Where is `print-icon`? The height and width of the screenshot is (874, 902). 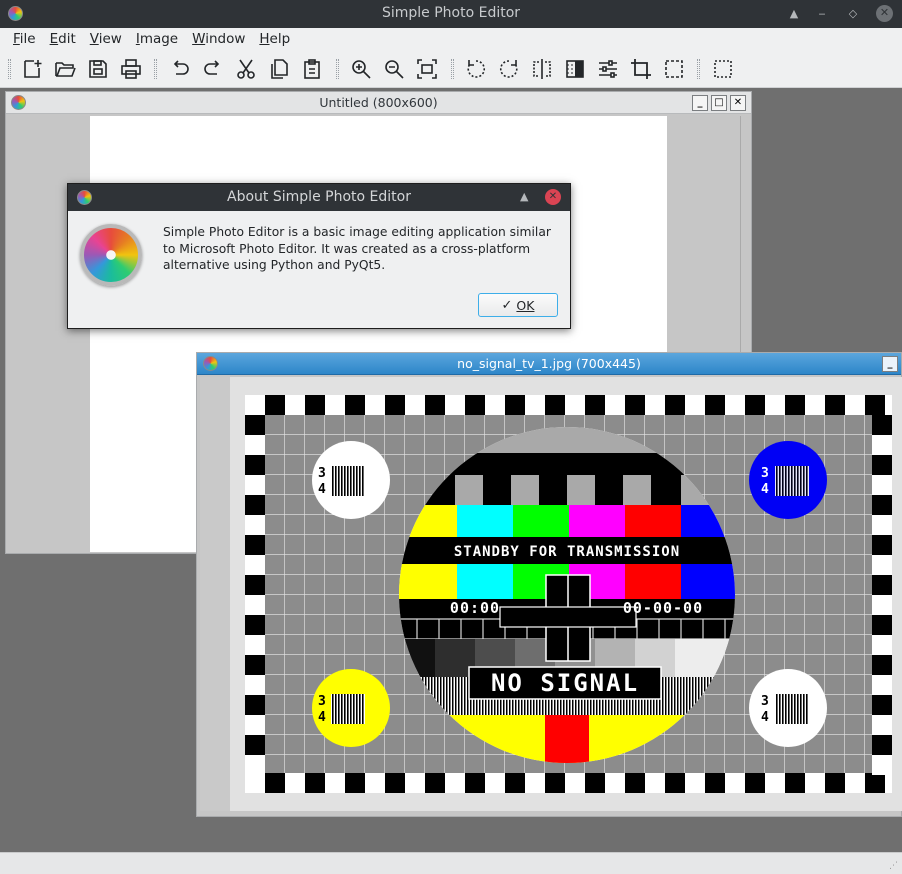
print-icon is located at coordinates (131, 69).